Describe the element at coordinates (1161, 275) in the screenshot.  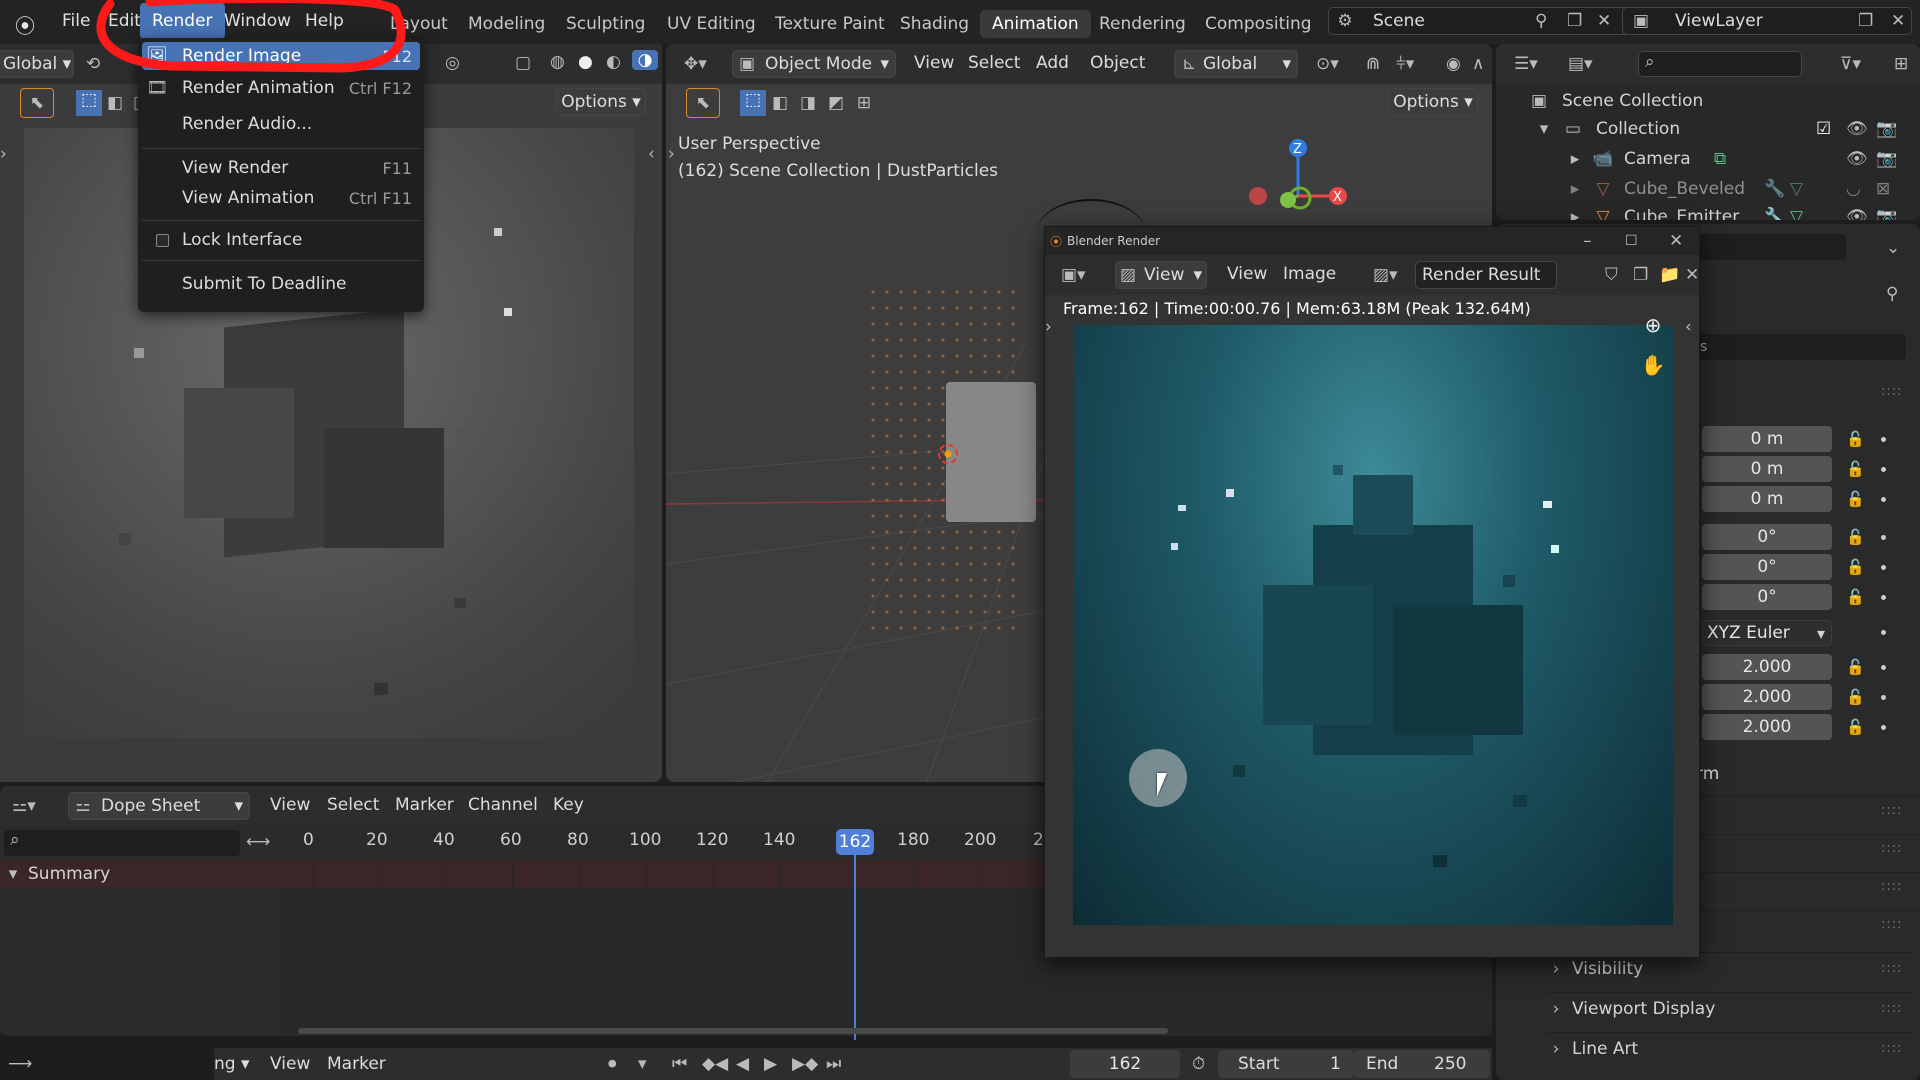
I see `render-view-dropdown: ▨ View ▾` at that location.